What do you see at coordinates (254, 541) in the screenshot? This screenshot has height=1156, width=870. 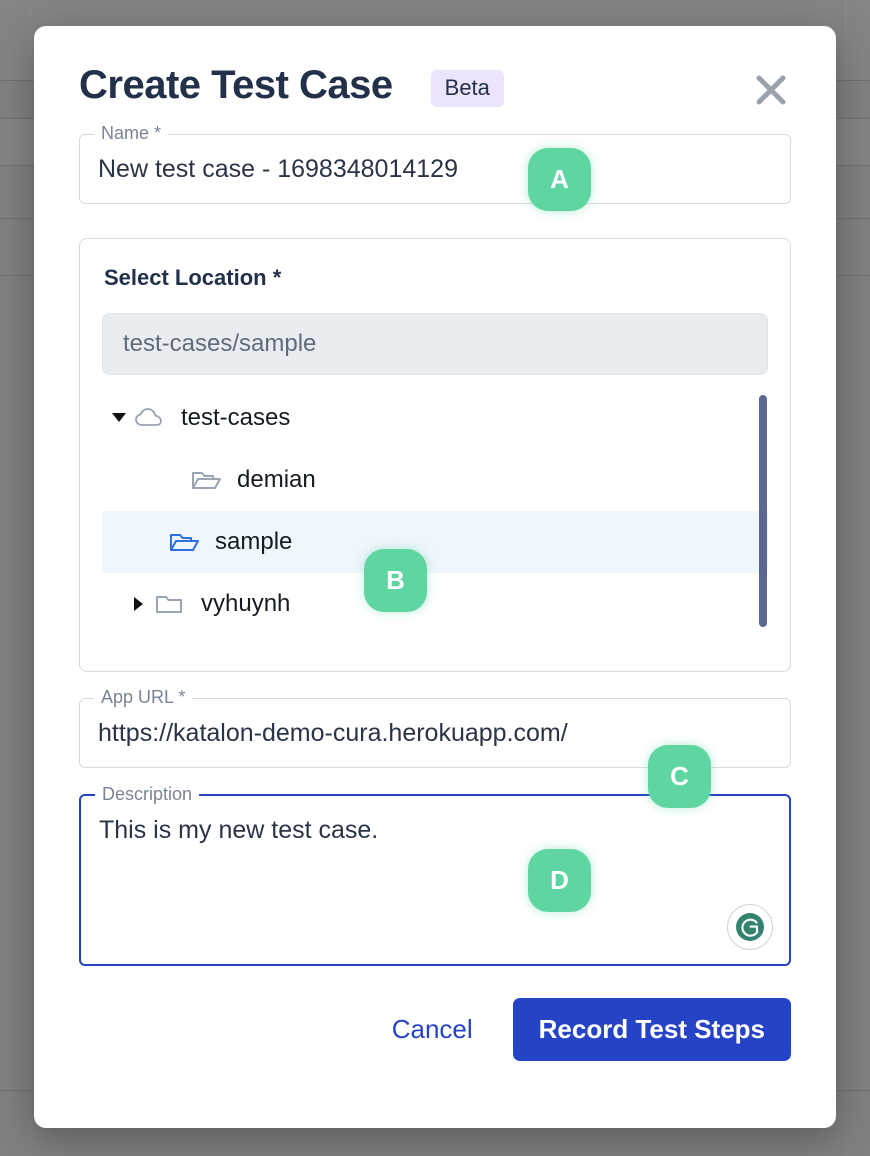 I see `tree-row-label: sample` at bounding box center [254, 541].